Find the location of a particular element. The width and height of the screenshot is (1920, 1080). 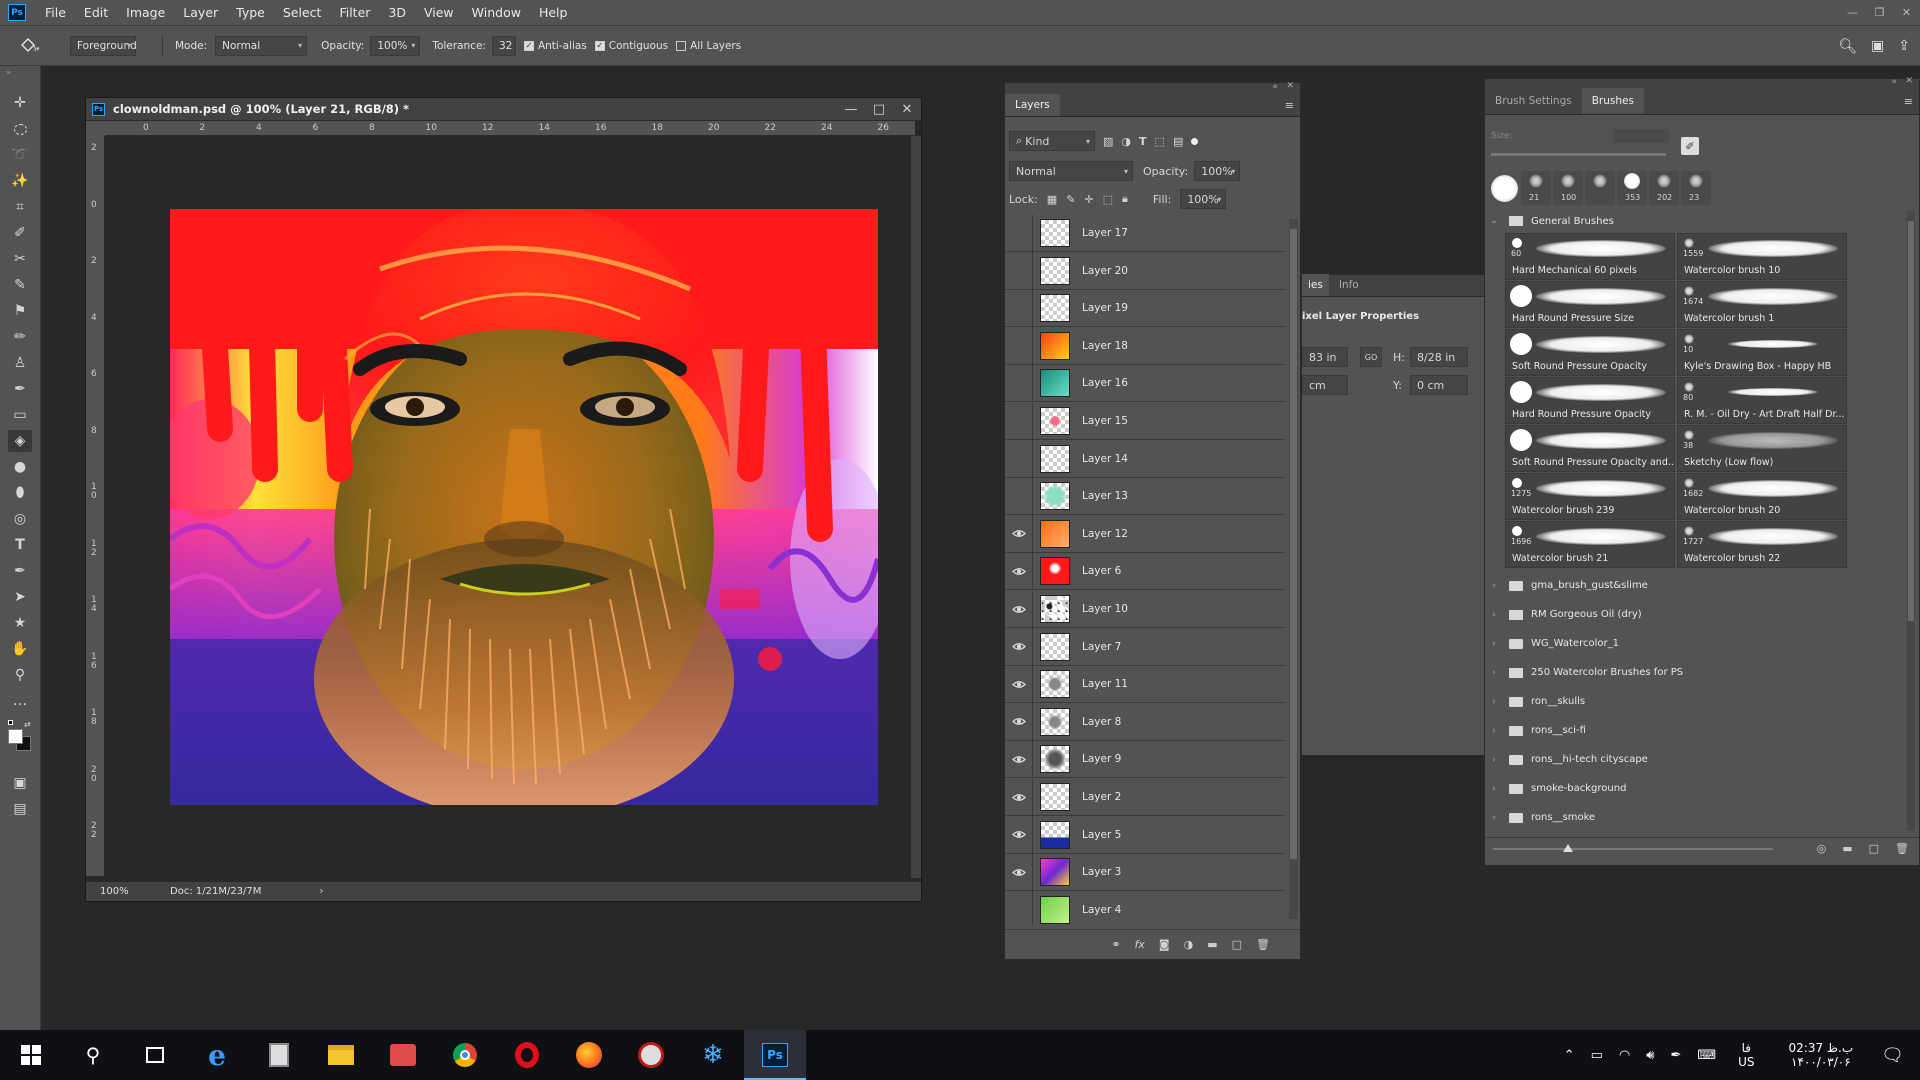

toggle-preview-icon: ◎ is located at coordinates (1822, 848).